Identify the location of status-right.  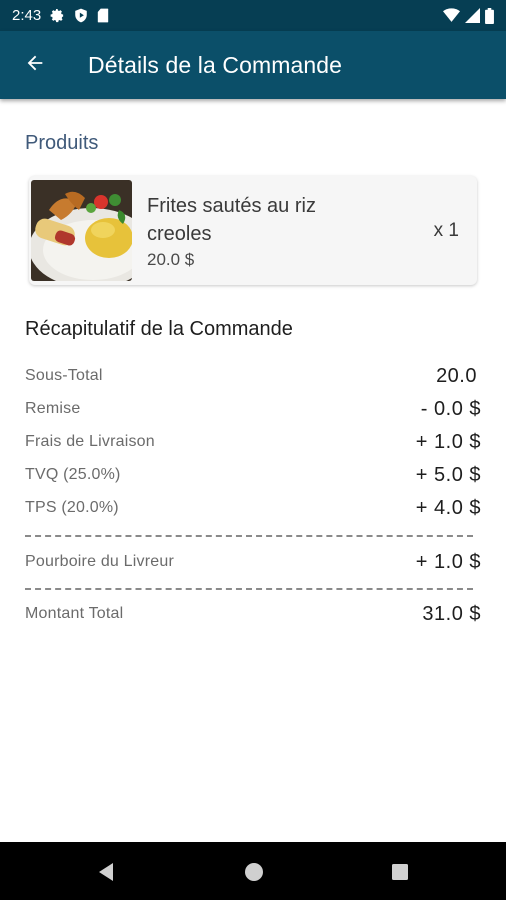
(468, 15).